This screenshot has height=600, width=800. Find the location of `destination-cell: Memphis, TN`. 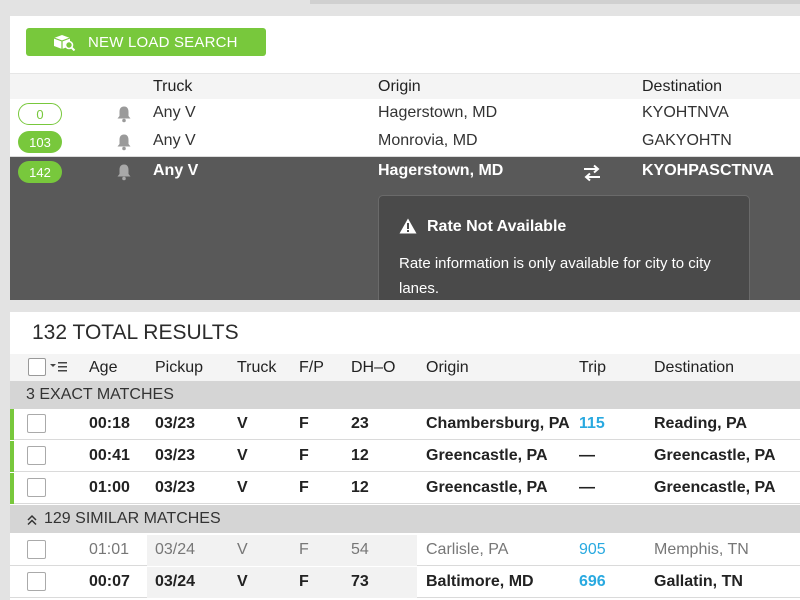

destination-cell: Memphis, TN is located at coordinates (701, 549).